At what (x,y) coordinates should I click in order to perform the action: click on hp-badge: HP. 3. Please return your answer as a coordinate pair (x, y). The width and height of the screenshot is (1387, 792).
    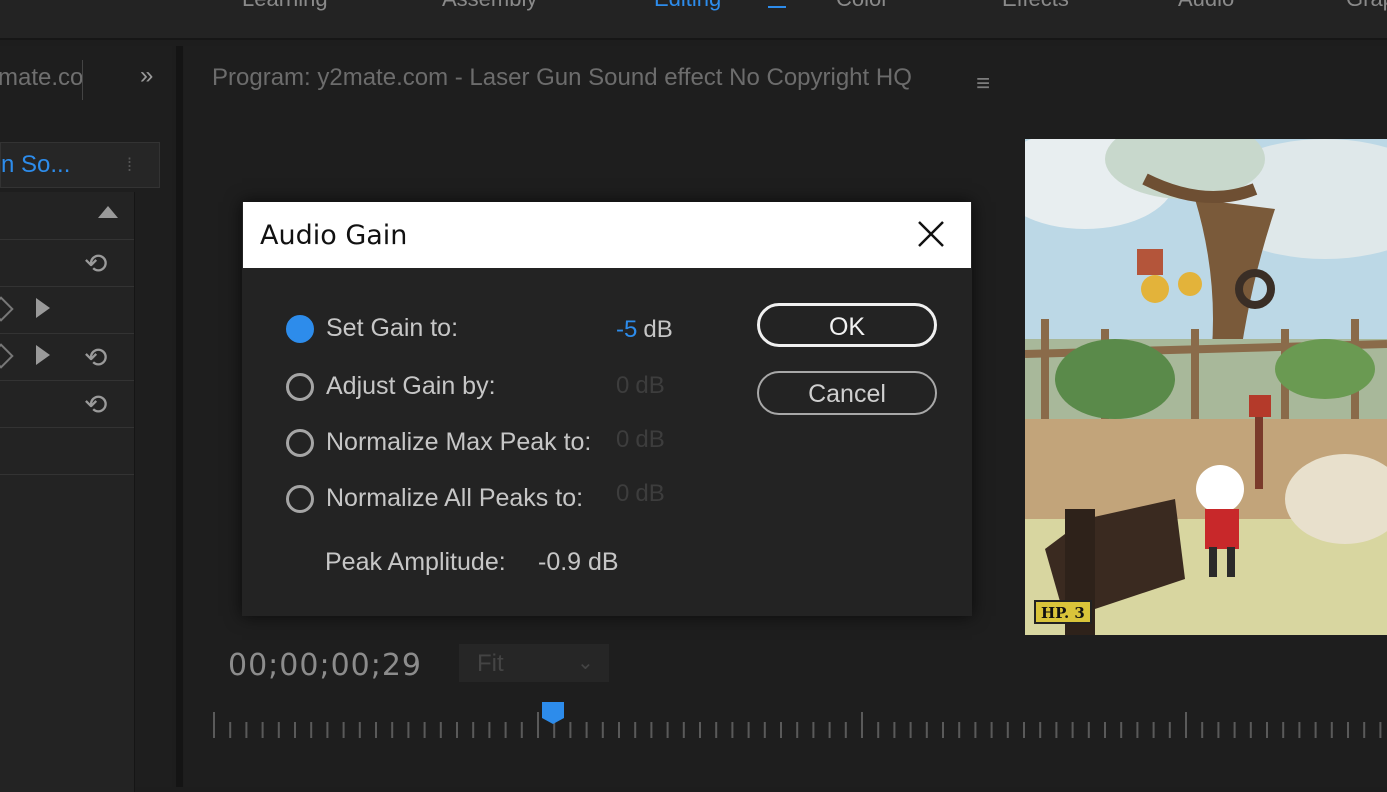
    Looking at the image, I should click on (1063, 613).